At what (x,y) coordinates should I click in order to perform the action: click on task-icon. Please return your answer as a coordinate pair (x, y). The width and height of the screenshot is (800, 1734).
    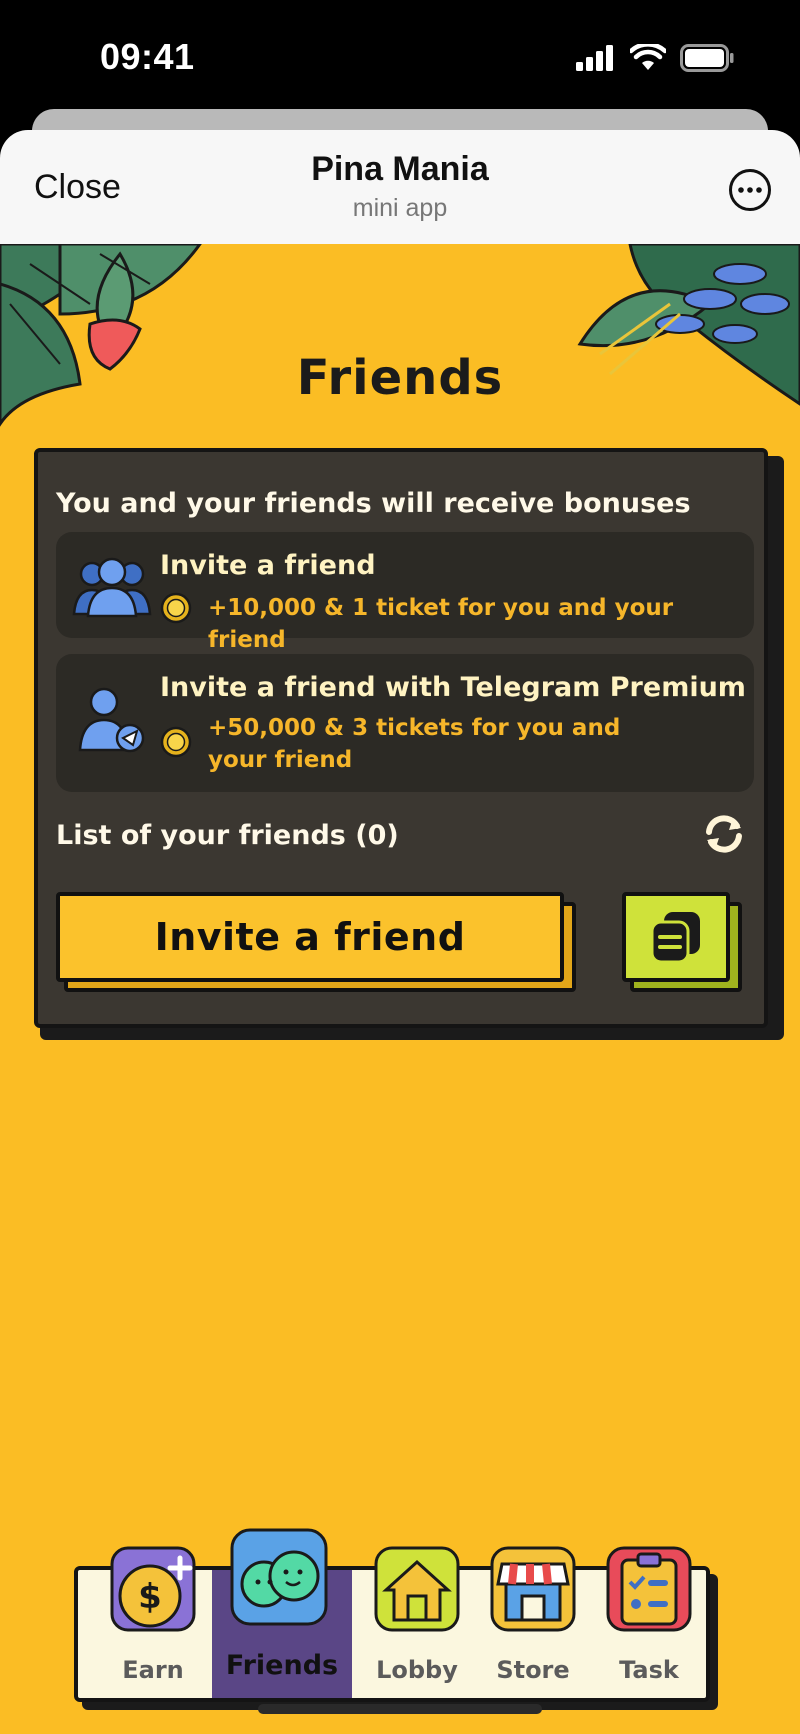
    Looking at the image, I should click on (649, 1589).